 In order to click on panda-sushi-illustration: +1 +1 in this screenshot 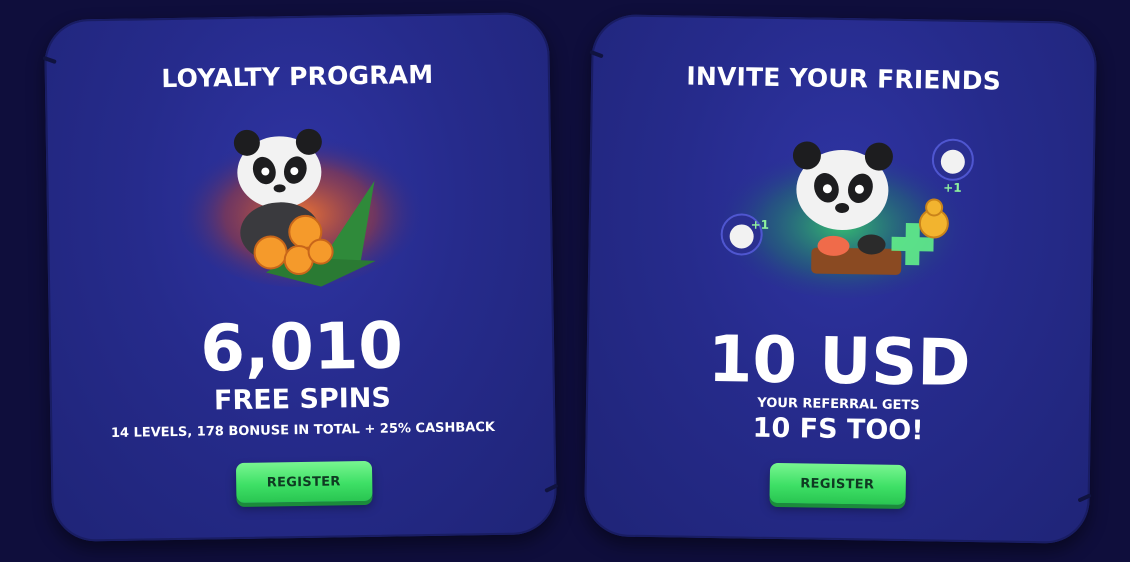, I will do `click(842, 218)`.